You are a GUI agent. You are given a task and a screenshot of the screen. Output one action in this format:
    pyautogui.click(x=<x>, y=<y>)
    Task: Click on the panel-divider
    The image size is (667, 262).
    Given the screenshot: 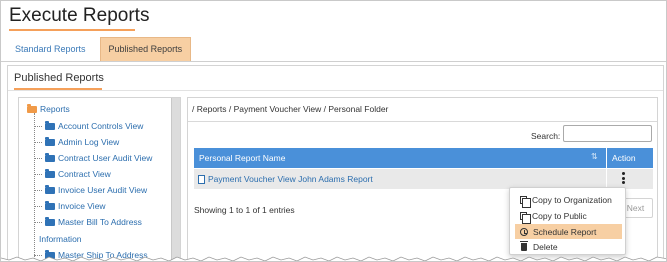 What is the action you would take?
    pyautogui.click(x=335, y=90)
    